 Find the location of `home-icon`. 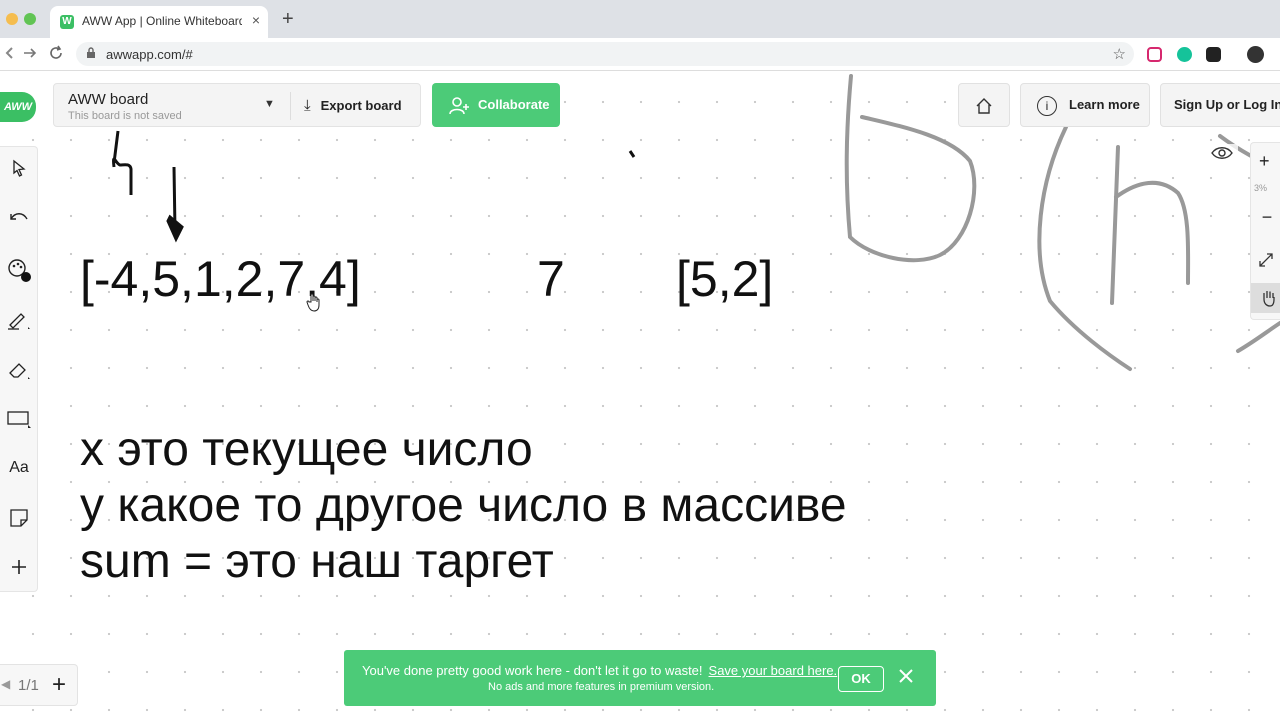

home-icon is located at coordinates (984, 105).